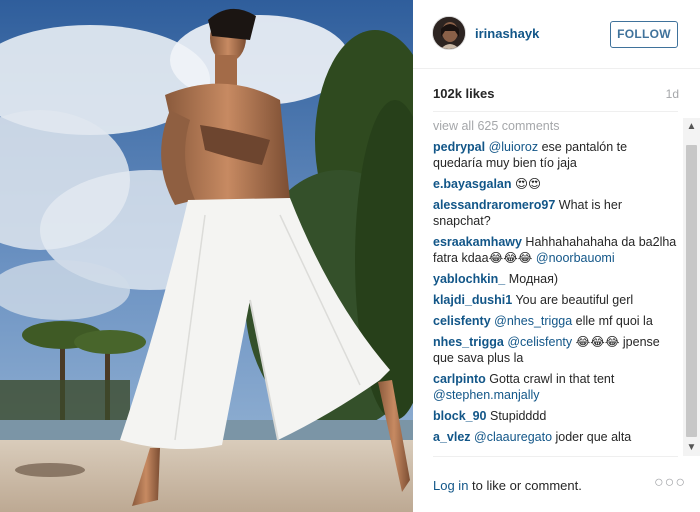  I want to click on comments-scrollbar: ▲ ▼, so click(691, 287).